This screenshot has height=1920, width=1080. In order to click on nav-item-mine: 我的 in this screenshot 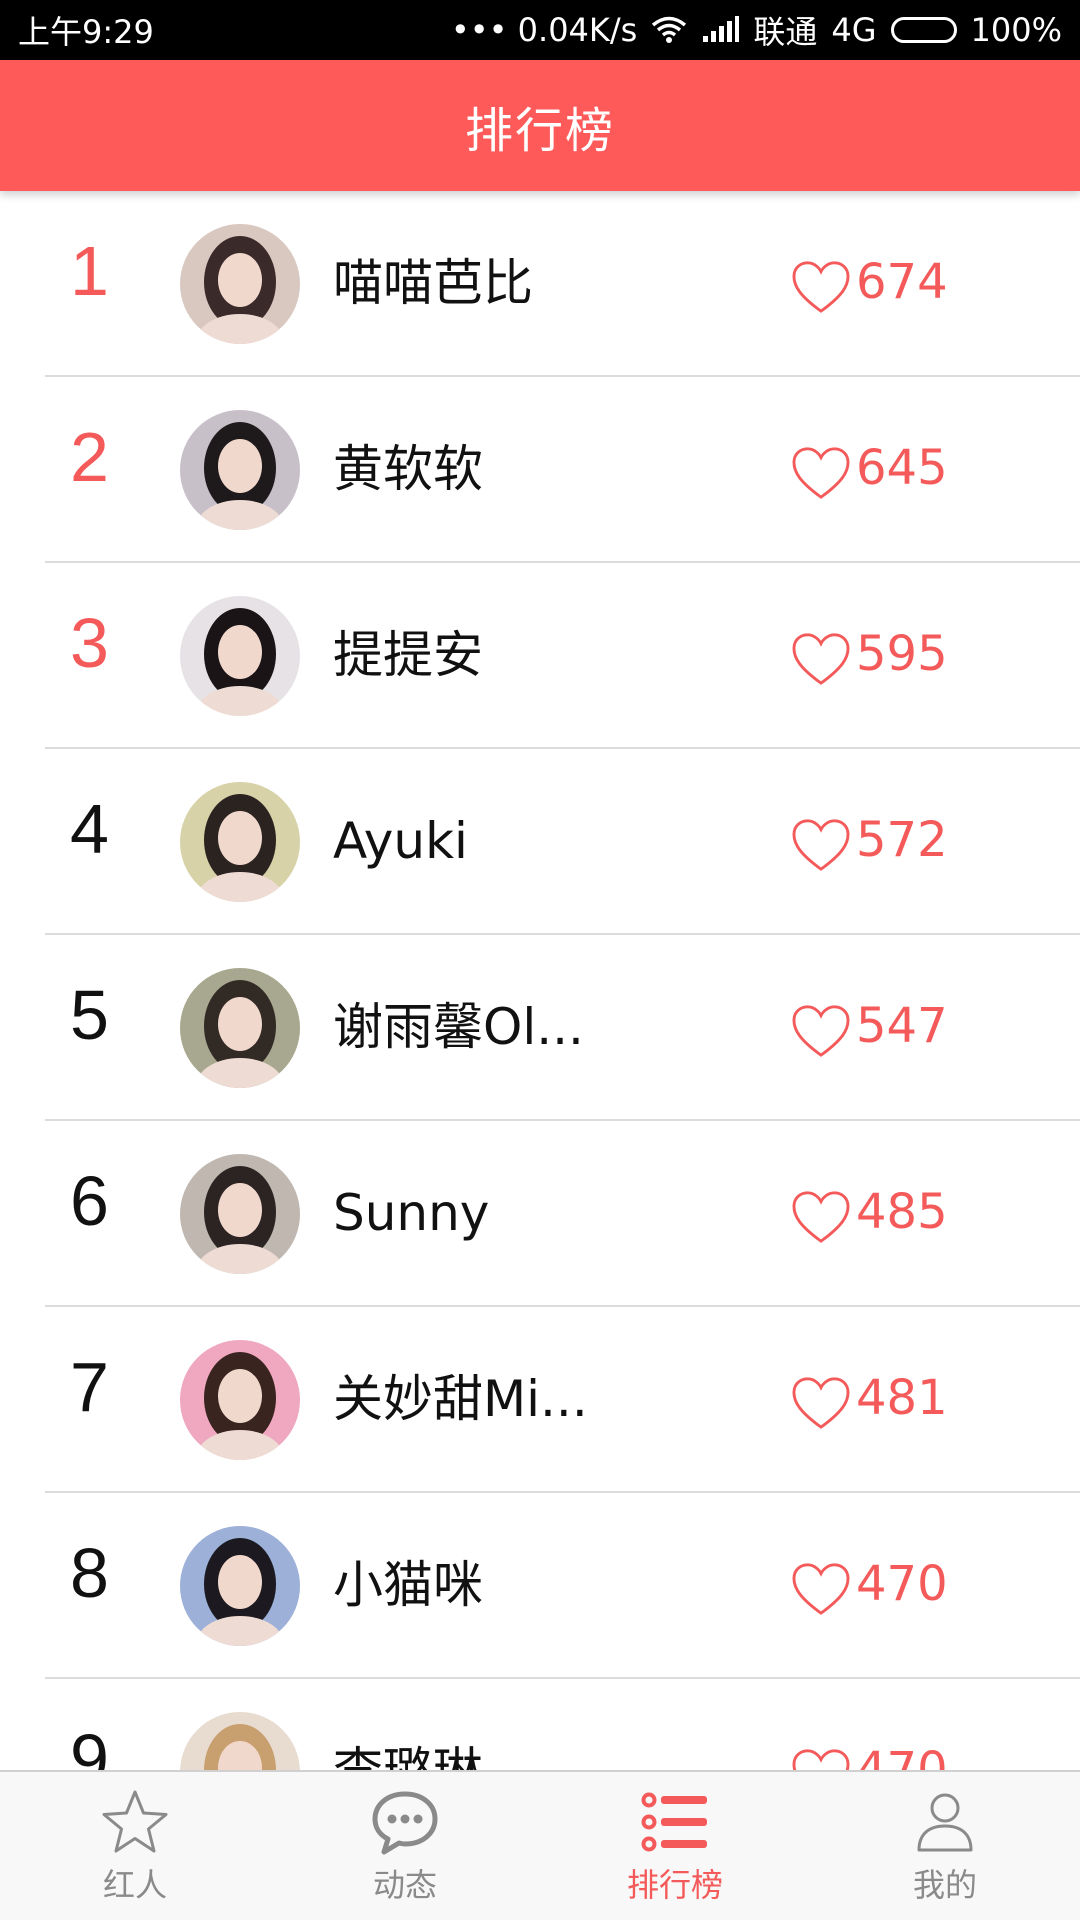, I will do `click(945, 1846)`.